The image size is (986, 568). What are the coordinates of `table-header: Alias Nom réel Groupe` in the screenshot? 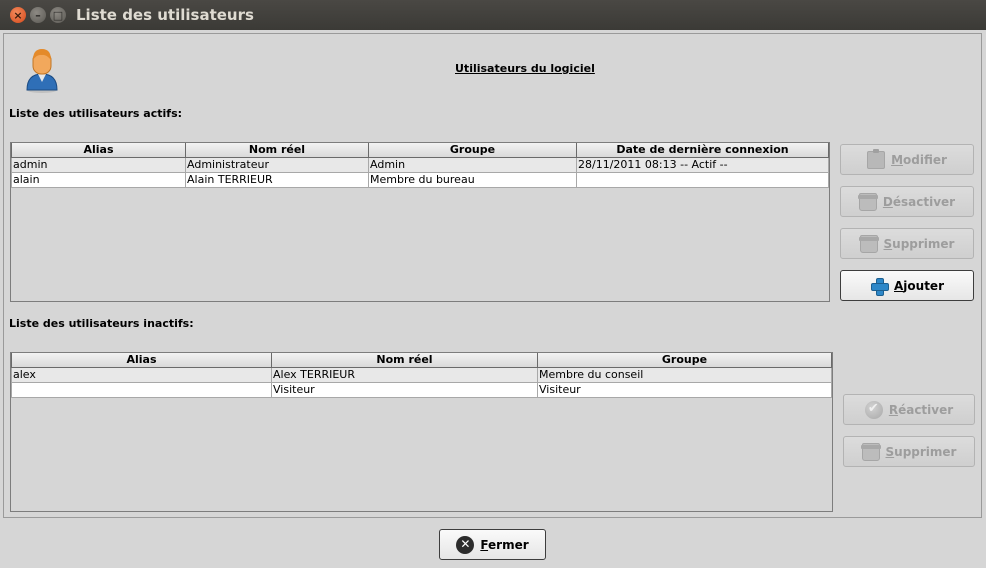 It's located at (421, 360).